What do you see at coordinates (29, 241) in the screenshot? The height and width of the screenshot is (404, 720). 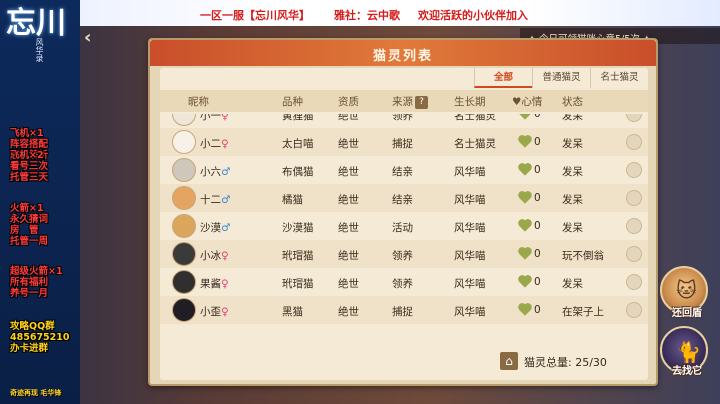 I see `promo-line: 托管一周` at bounding box center [29, 241].